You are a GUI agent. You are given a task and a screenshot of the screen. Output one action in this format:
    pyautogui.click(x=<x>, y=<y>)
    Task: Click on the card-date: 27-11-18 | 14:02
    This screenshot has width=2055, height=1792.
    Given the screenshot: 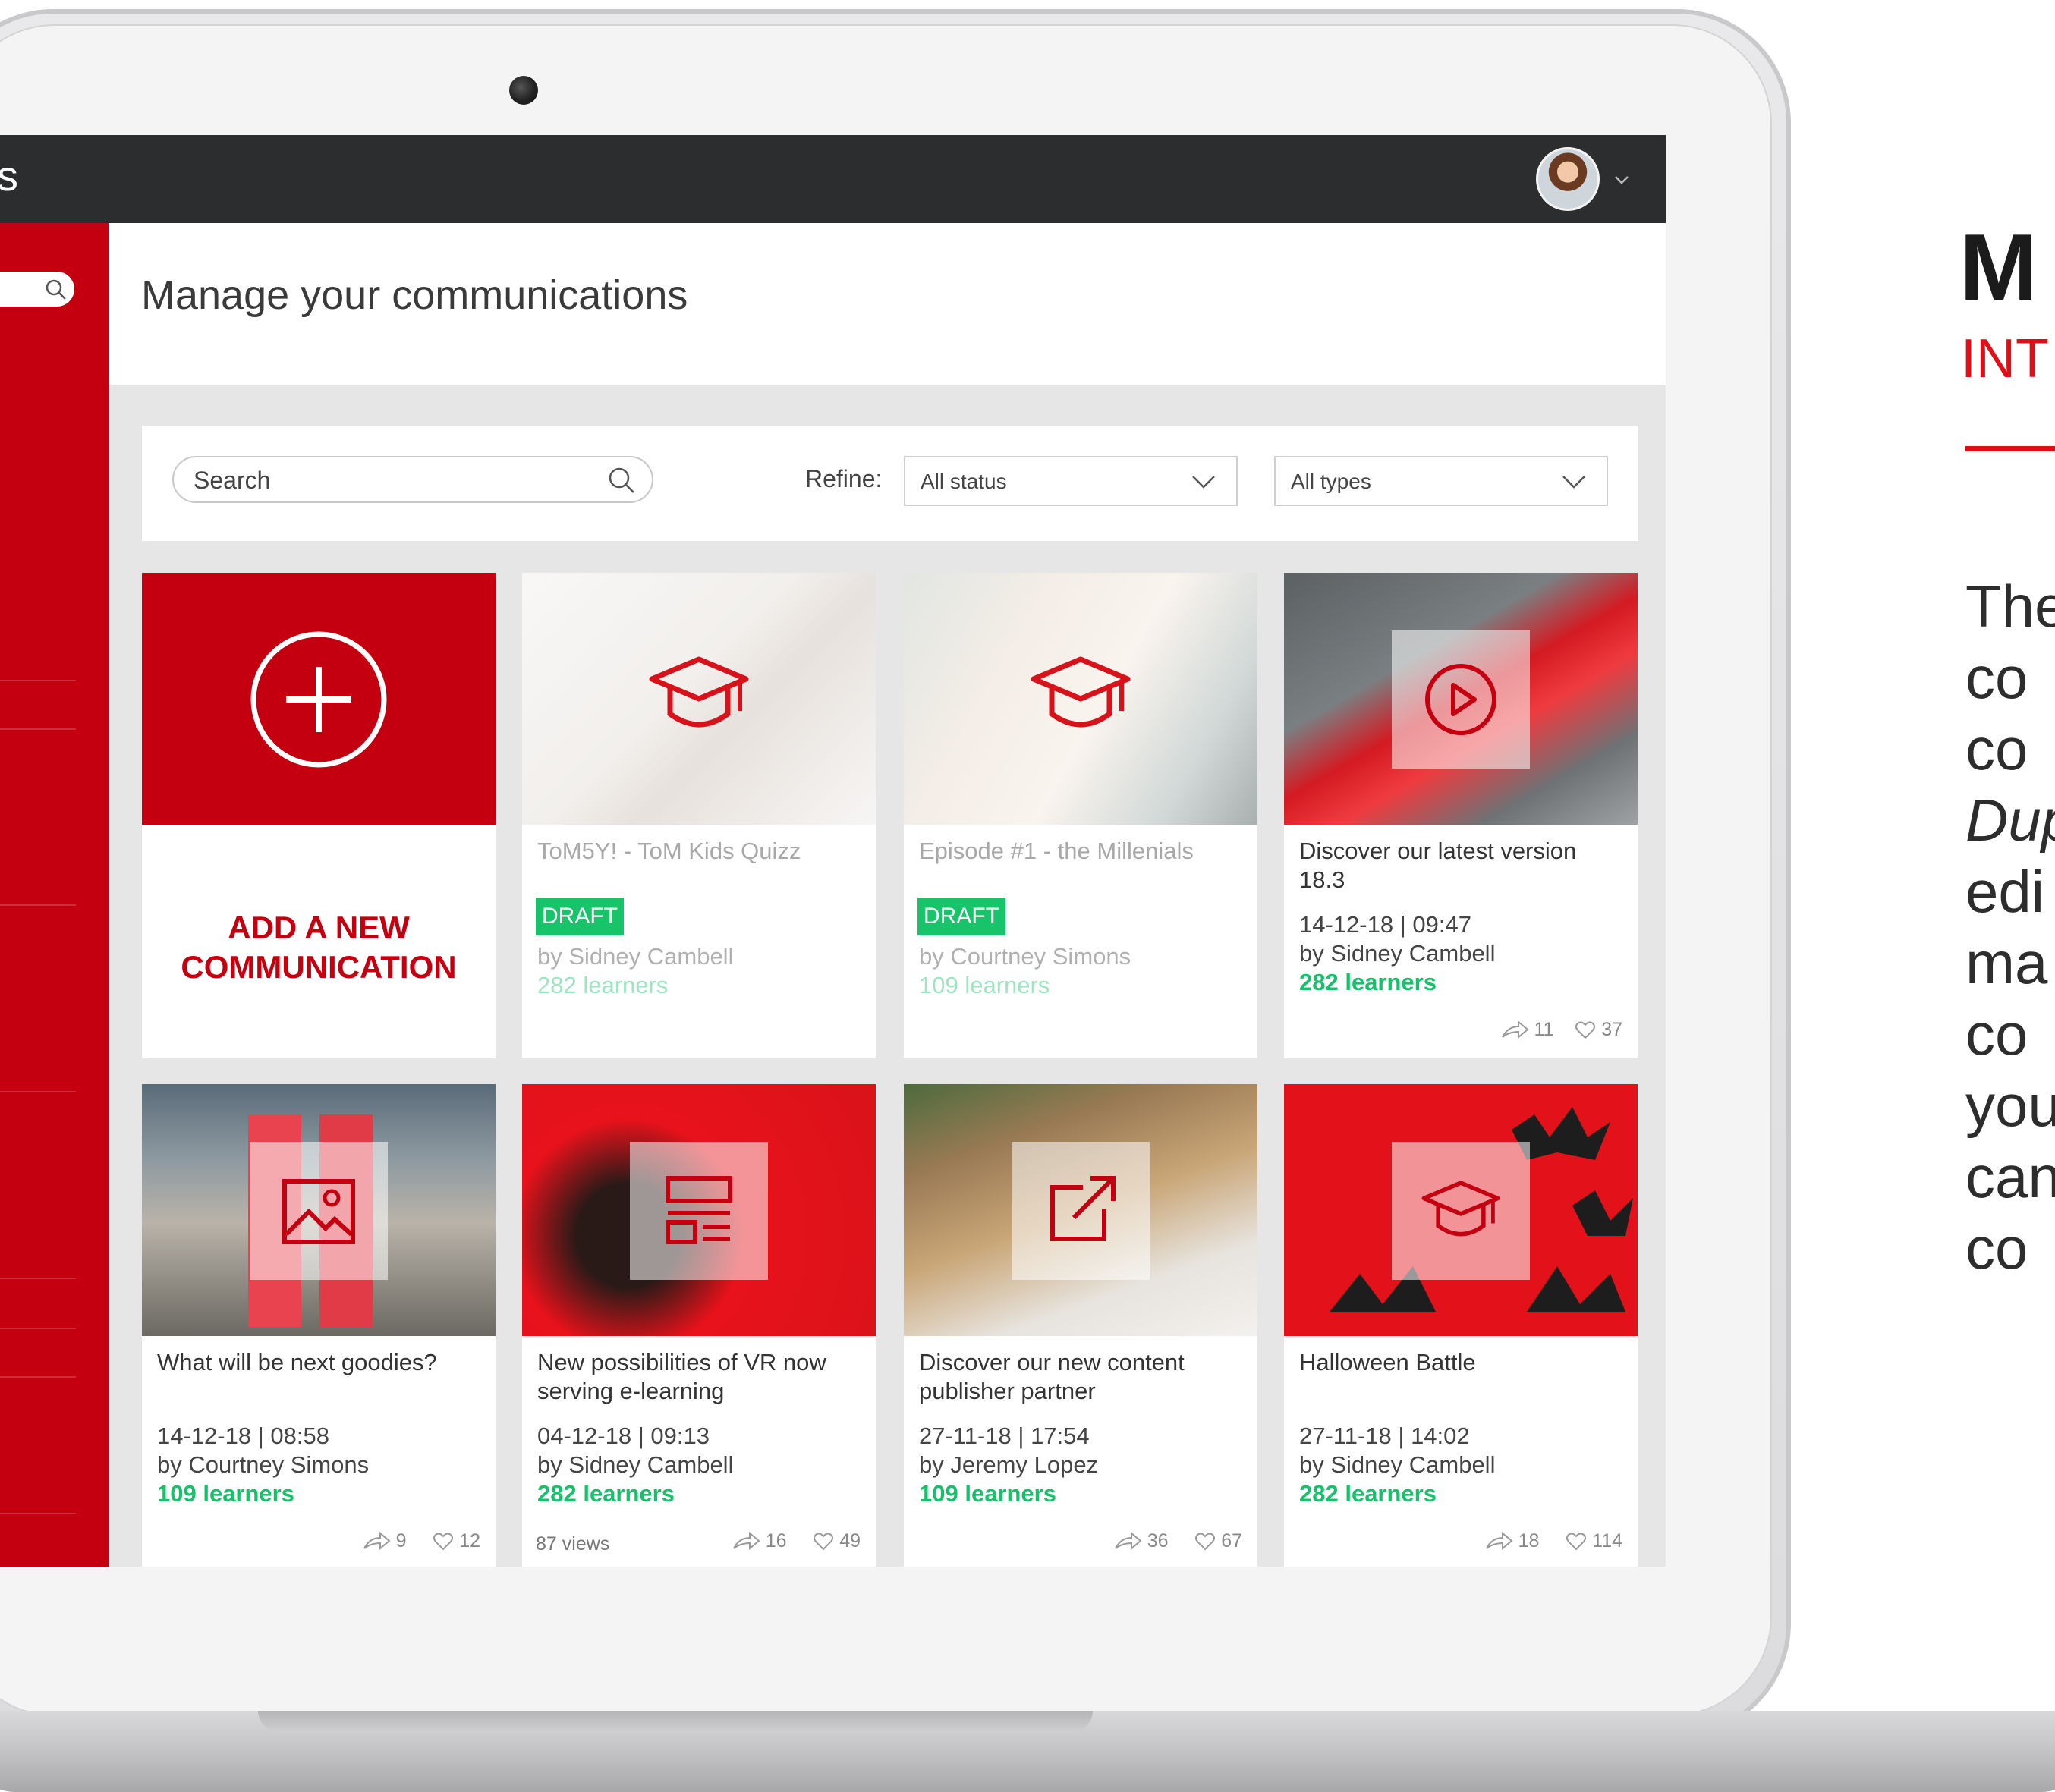 What is the action you would take?
    pyautogui.click(x=1384, y=1436)
    